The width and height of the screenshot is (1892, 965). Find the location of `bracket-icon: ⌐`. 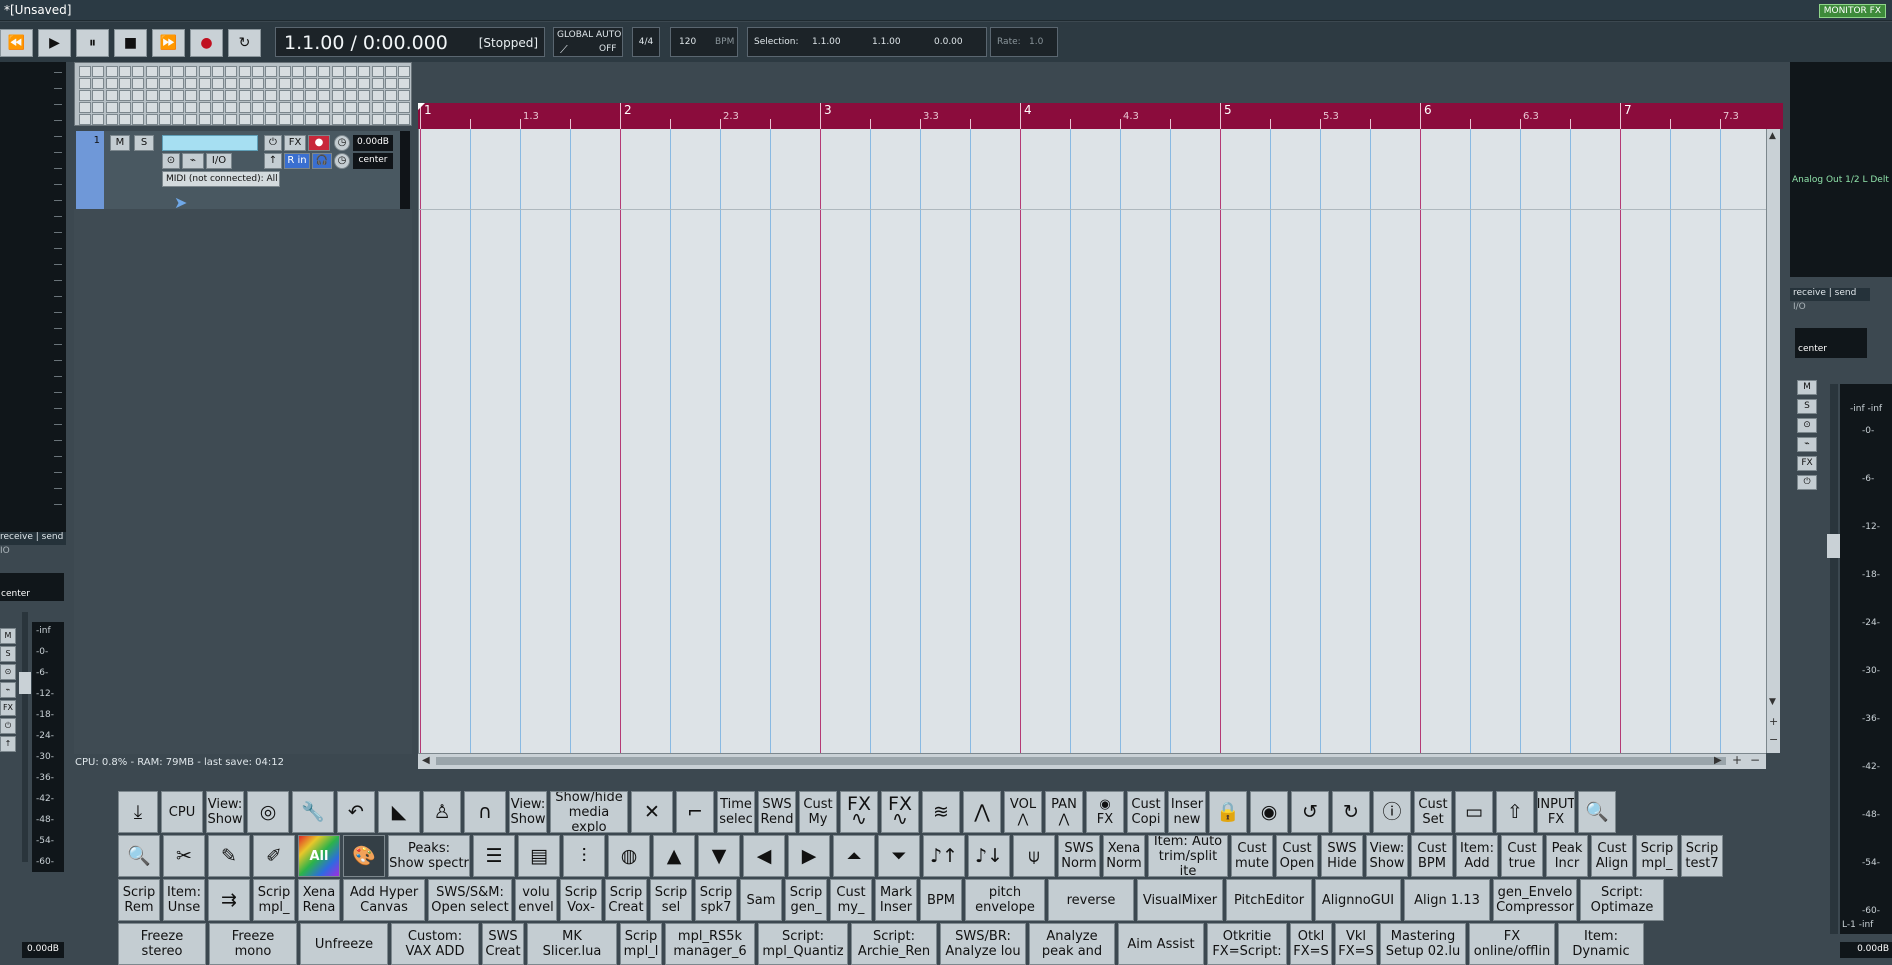

bracket-icon: ⌐ is located at coordinates (695, 812).